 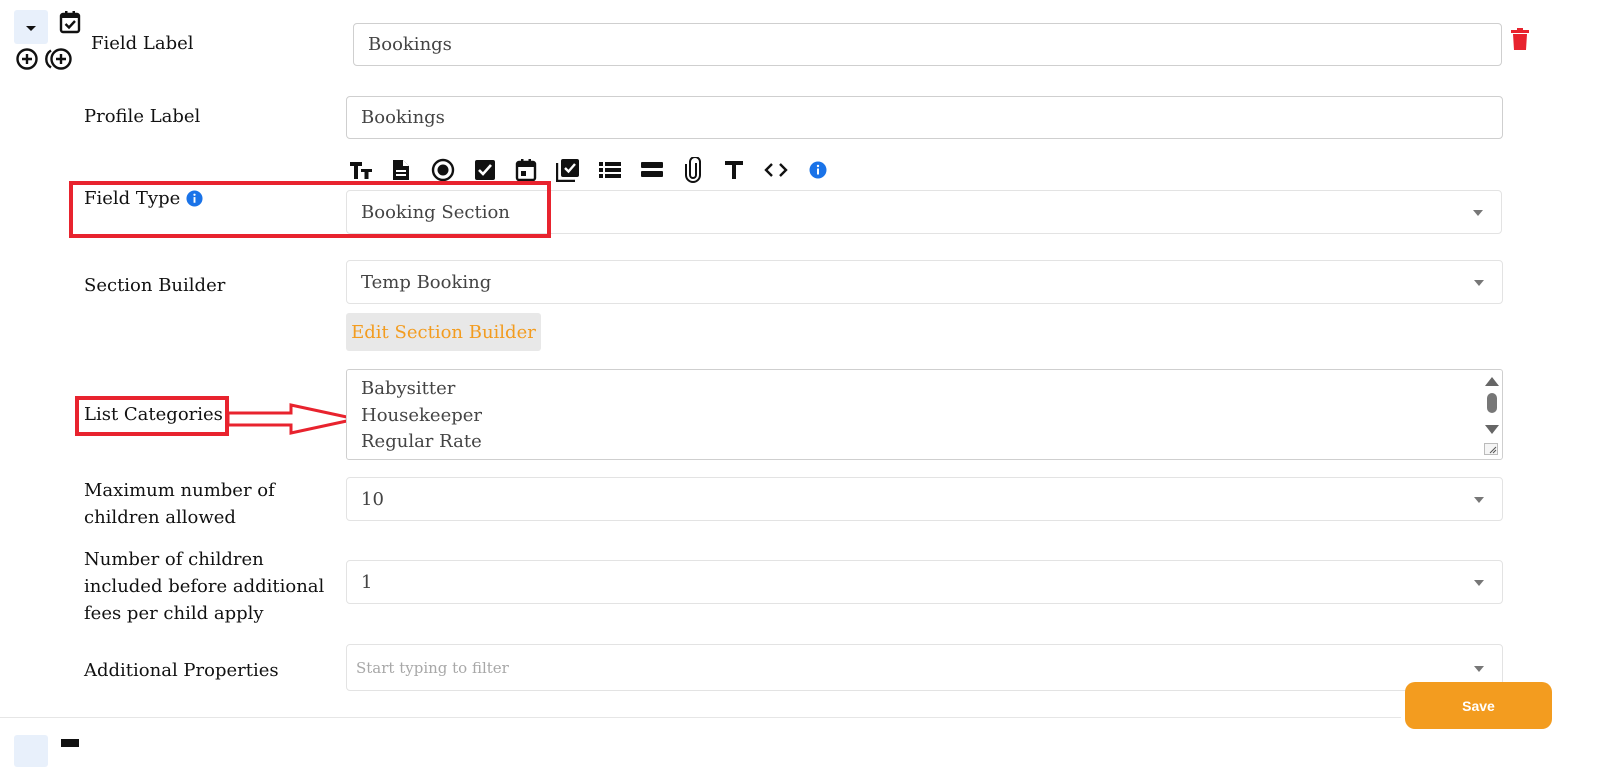 What do you see at coordinates (70, 743) in the screenshot?
I see `next-field-icon` at bounding box center [70, 743].